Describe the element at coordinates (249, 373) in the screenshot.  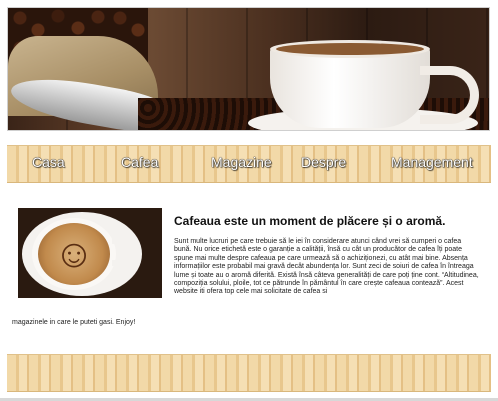
I see `footer-bar` at that location.